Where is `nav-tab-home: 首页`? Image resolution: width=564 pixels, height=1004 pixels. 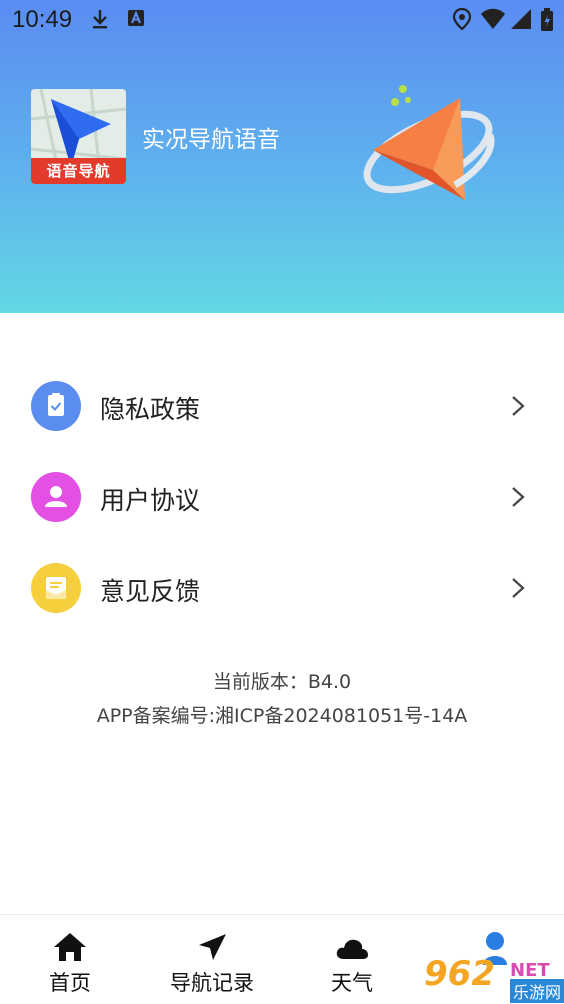
nav-tab-home: 首页 is located at coordinates (70, 959).